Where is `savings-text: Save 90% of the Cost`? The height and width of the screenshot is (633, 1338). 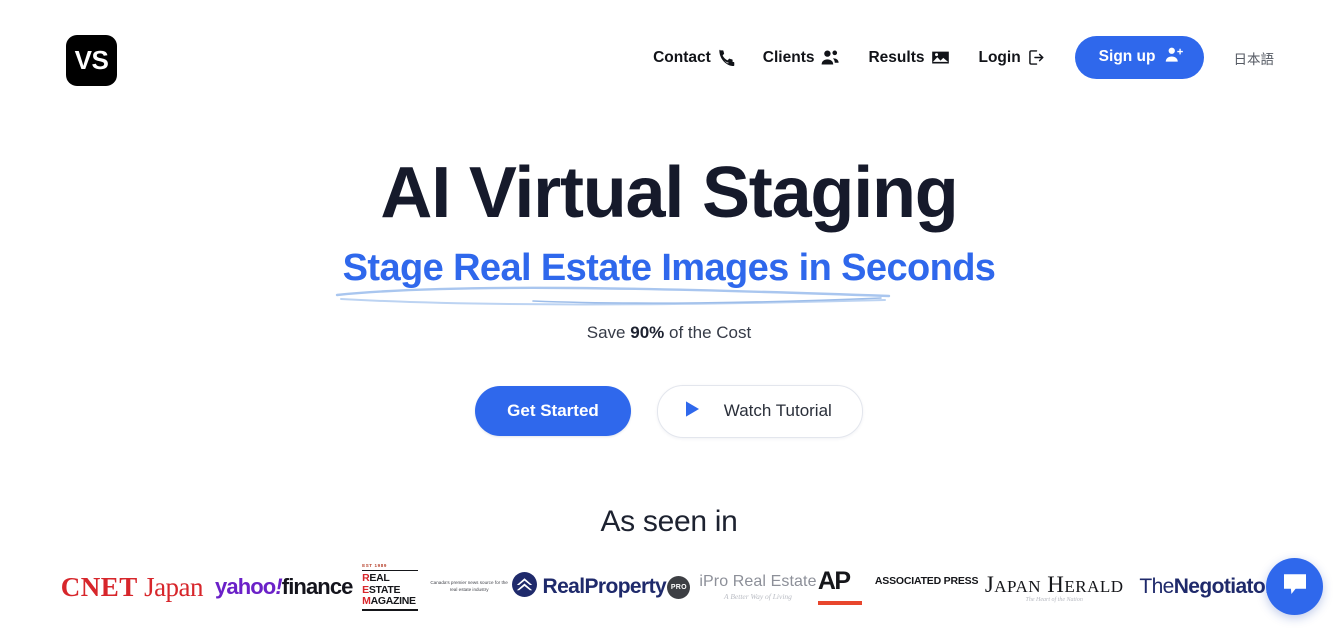 savings-text: Save 90% of the Cost is located at coordinates (669, 333).